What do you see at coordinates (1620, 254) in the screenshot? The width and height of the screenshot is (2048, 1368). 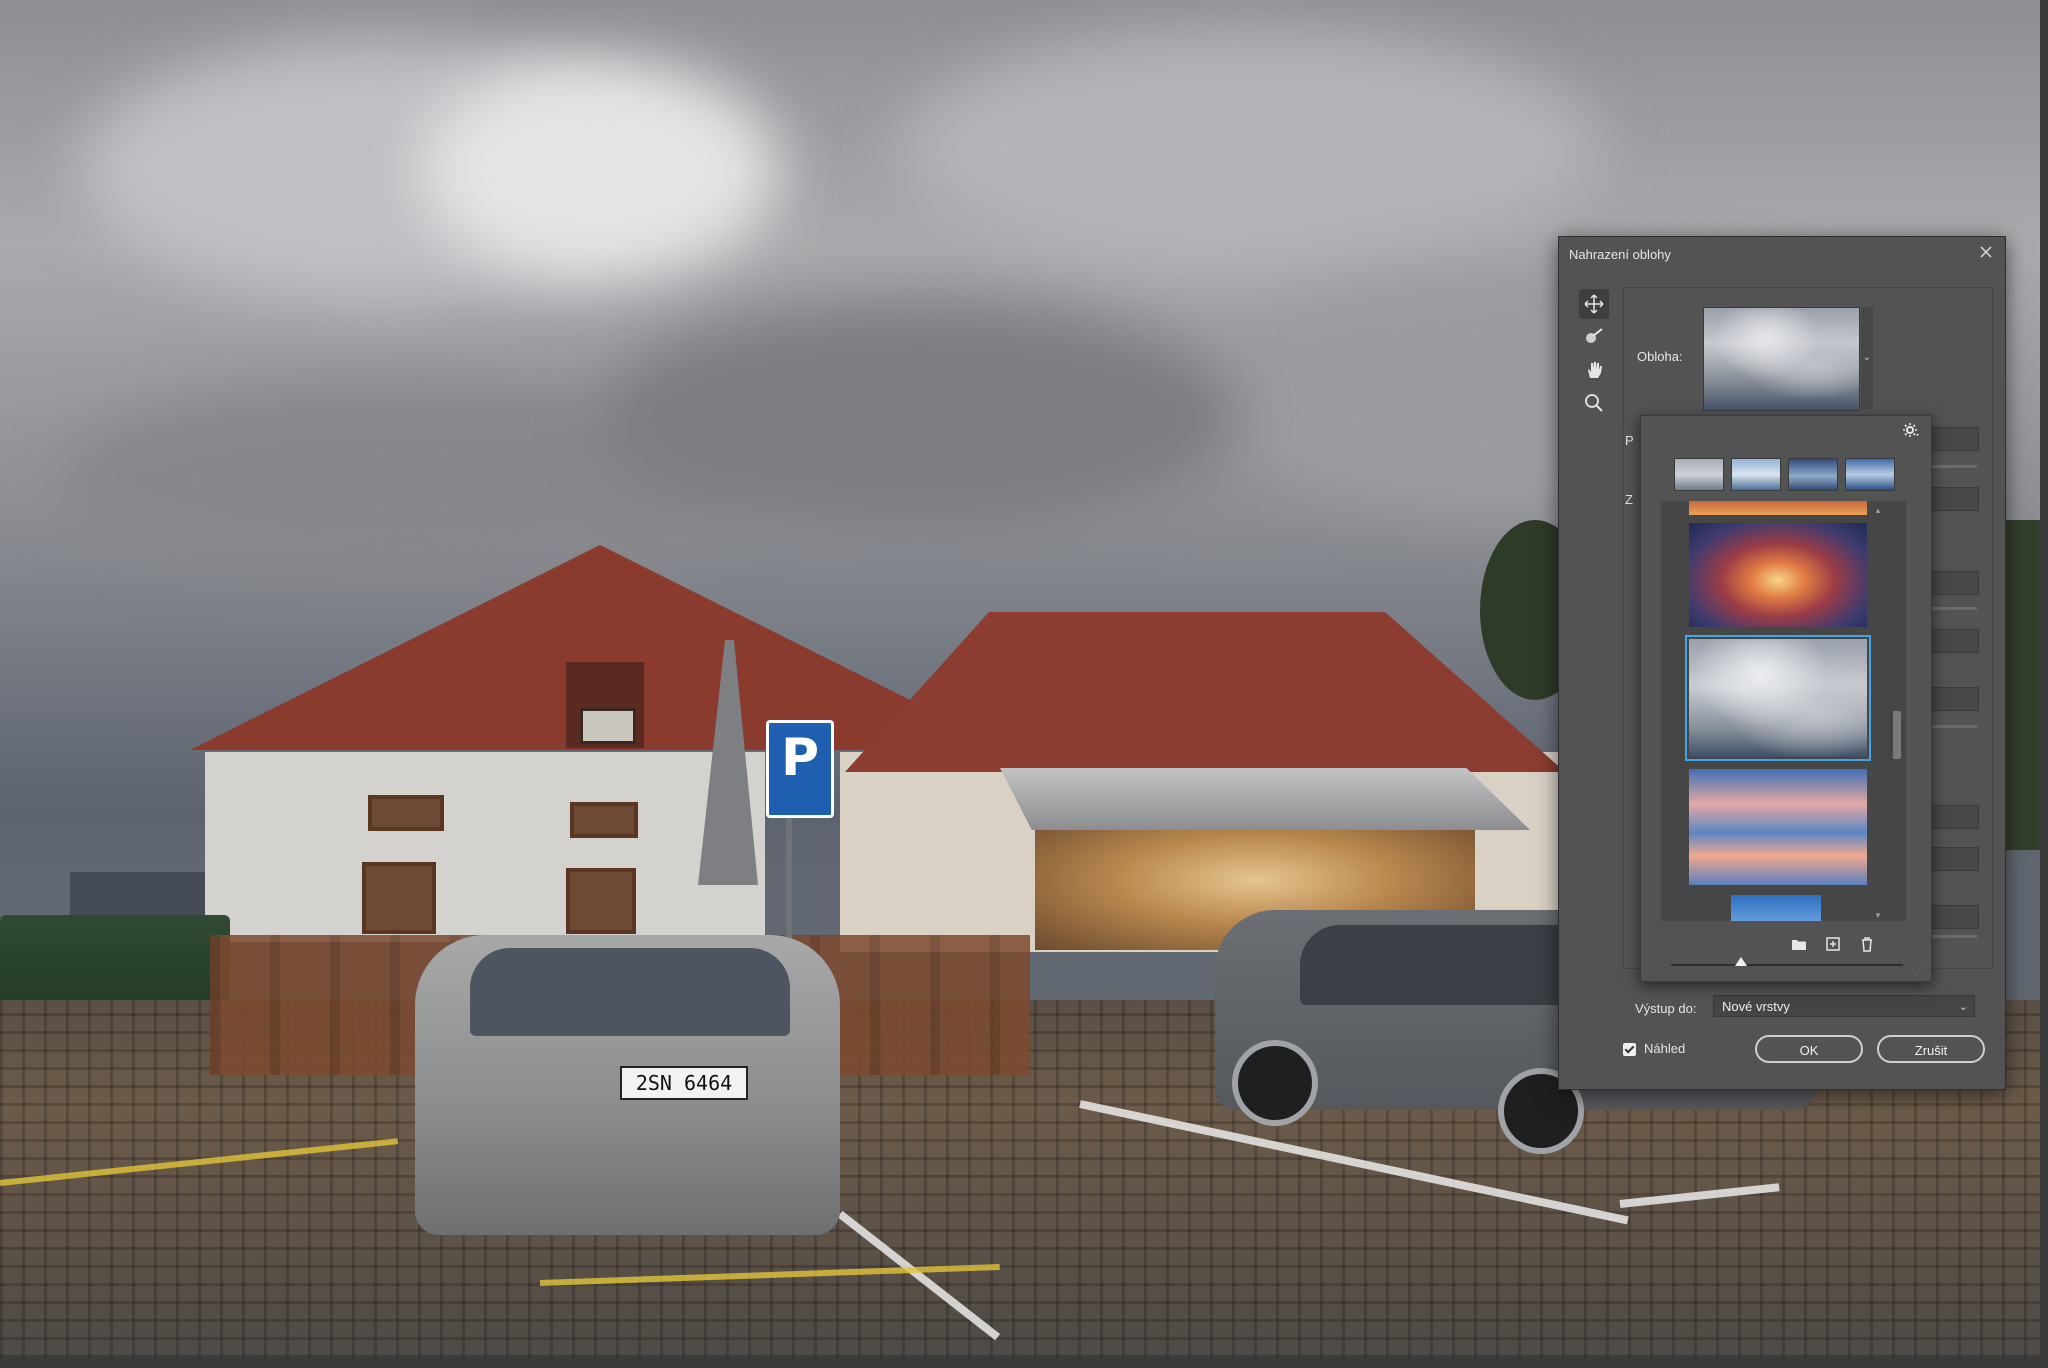 I see `dialog-title: Nahrazení oblohy` at bounding box center [1620, 254].